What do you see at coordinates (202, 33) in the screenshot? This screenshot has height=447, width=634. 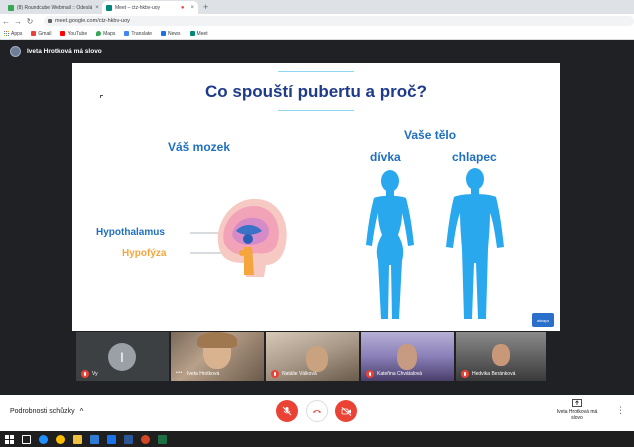 I see `bookmark-label: Meet` at bounding box center [202, 33].